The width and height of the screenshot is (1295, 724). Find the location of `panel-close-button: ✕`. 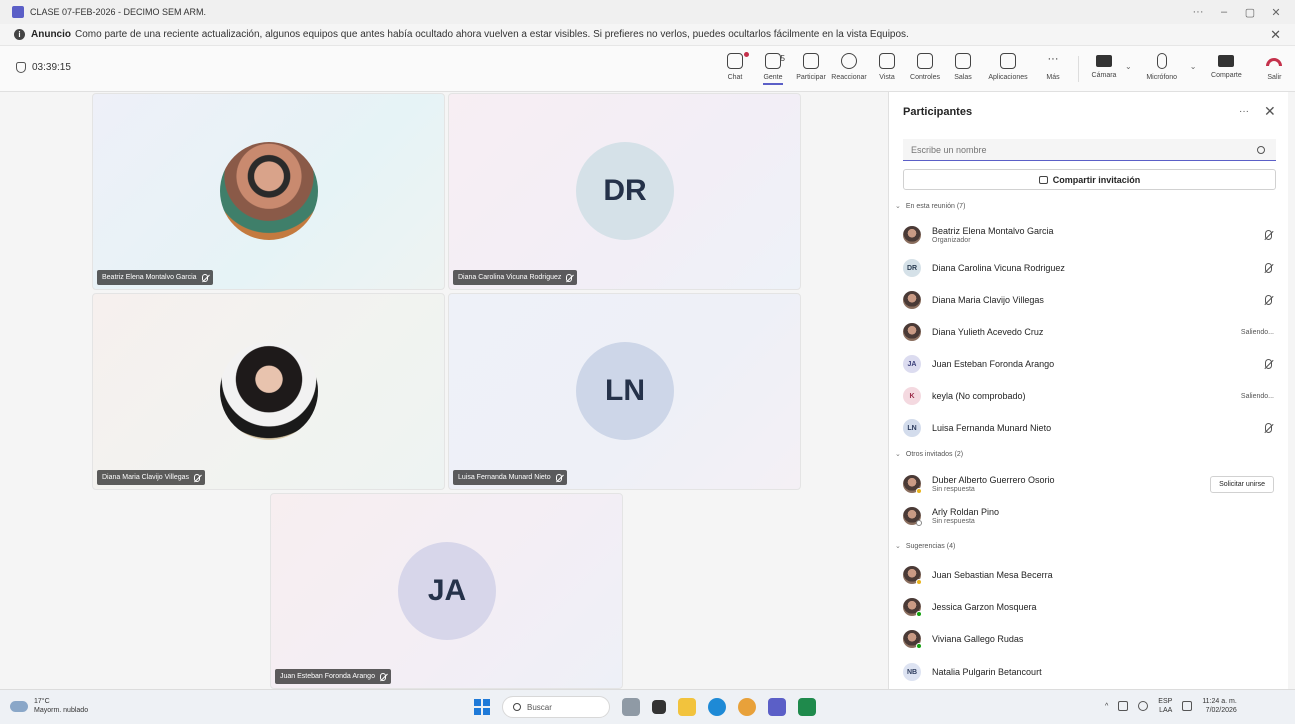

panel-close-button: ✕ is located at coordinates (1270, 111).